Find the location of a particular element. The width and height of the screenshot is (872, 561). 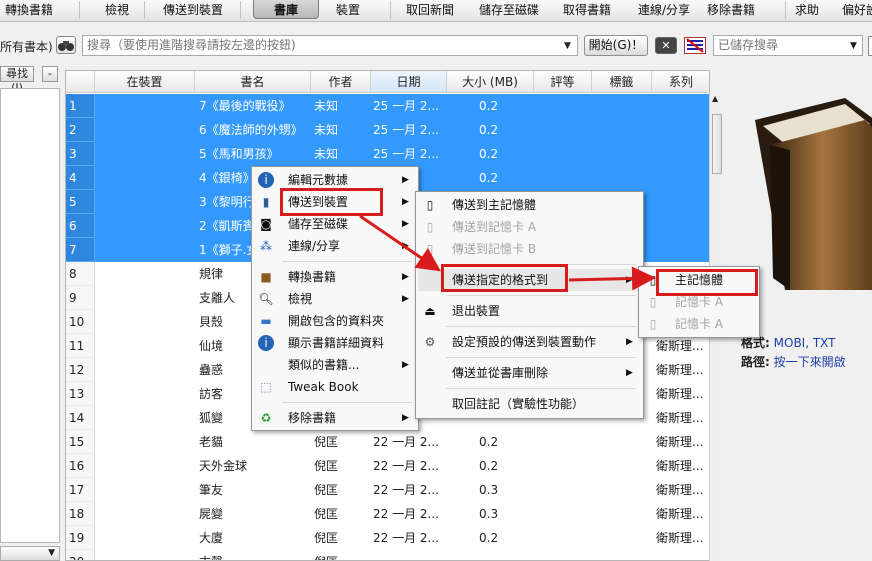

menu-item-tweak-book: ⬚ Tweak Book is located at coordinates (335, 387).